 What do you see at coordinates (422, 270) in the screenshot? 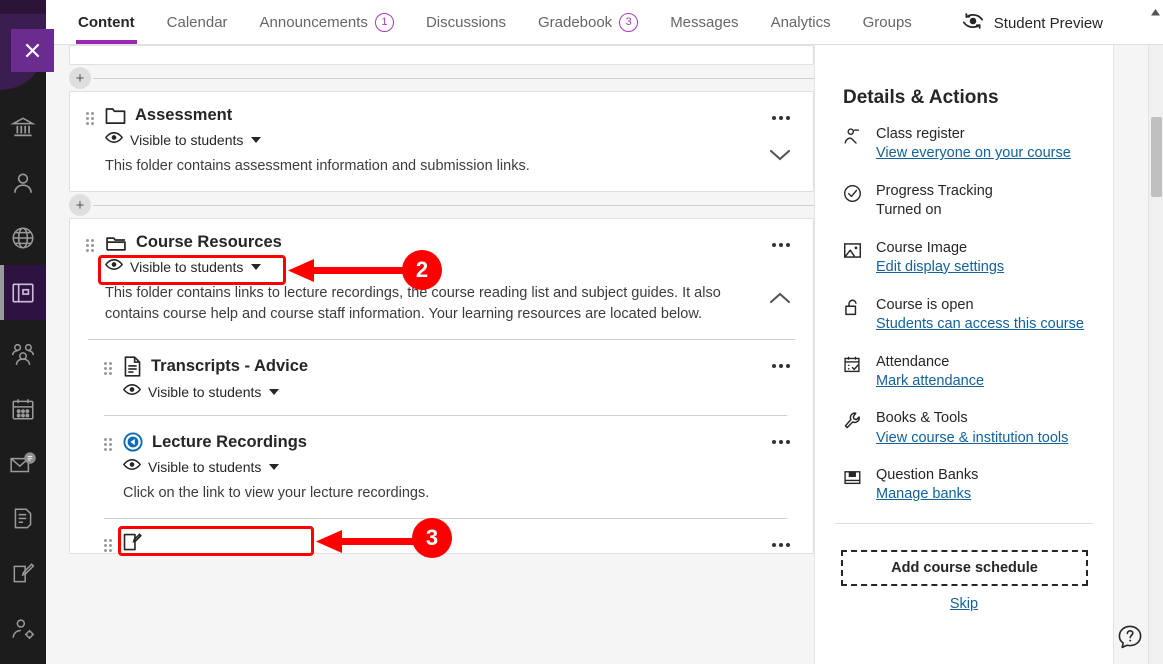
I see `annotation-number-2: 2` at bounding box center [422, 270].